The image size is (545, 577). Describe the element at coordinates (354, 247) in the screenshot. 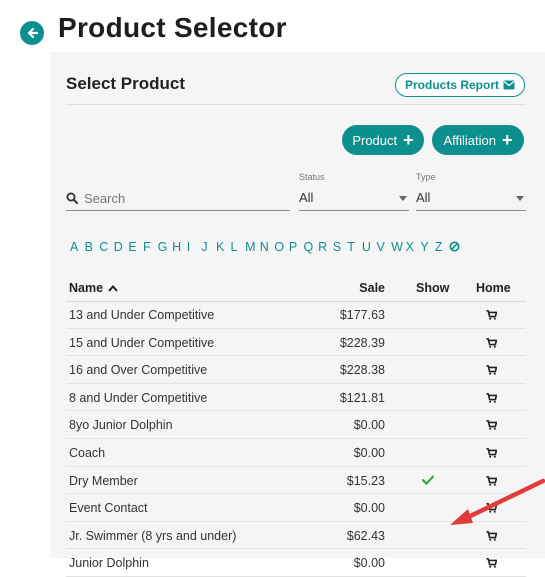

I see `alphabet-letter-t: T` at that location.